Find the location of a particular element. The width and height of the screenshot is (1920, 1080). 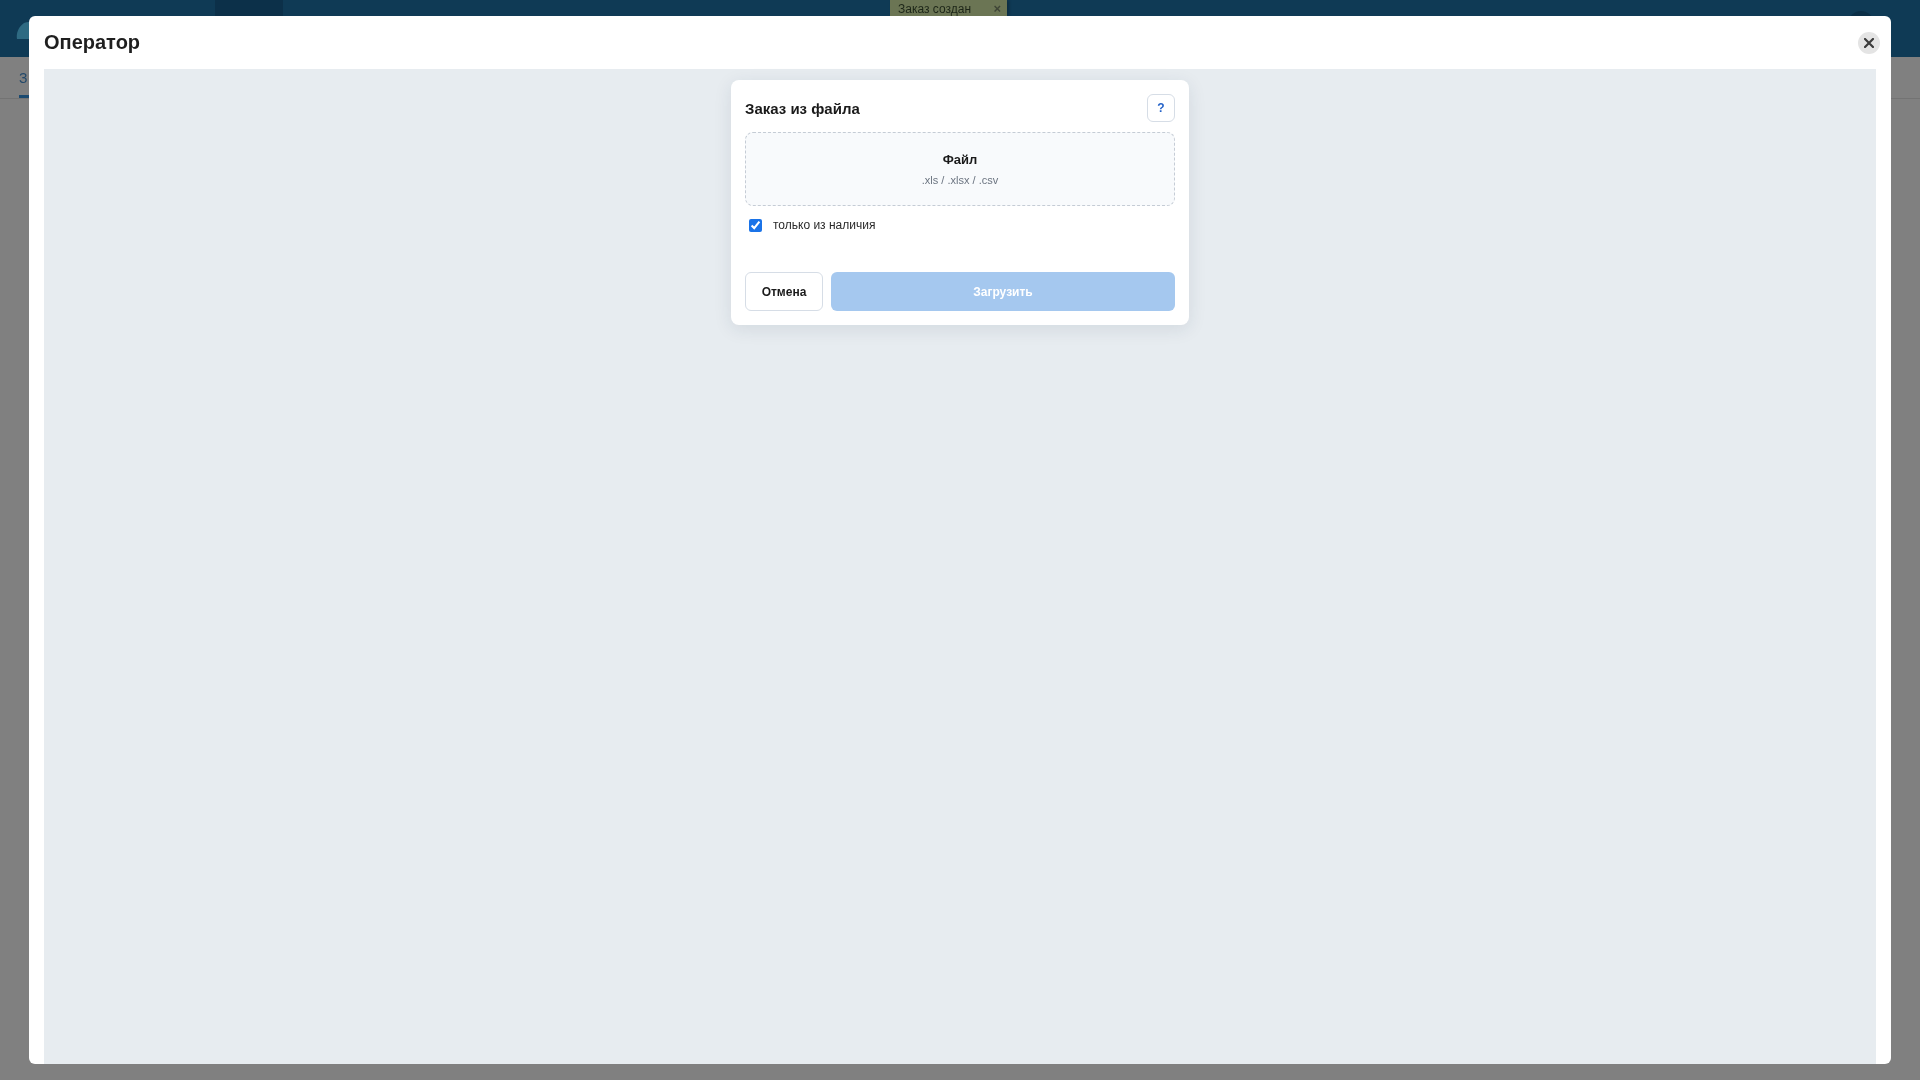

dialog-title: Заказ из файла is located at coordinates (802, 108).